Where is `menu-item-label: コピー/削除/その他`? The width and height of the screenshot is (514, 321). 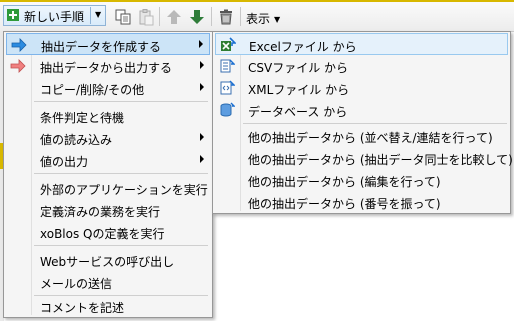 menu-item-label: コピー/削除/その他 is located at coordinates (92, 90).